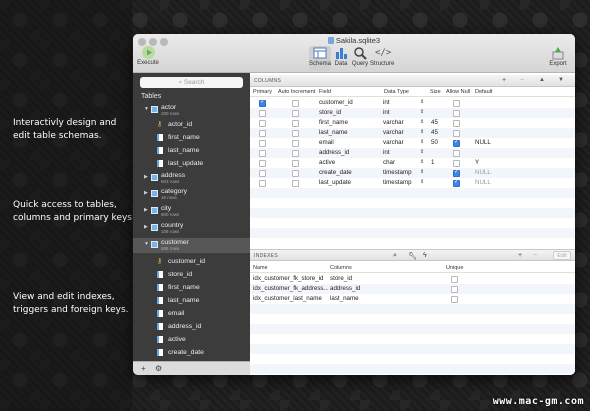 The width and height of the screenshot is (590, 411). I want to click on query-tab: Query, so click(360, 56).